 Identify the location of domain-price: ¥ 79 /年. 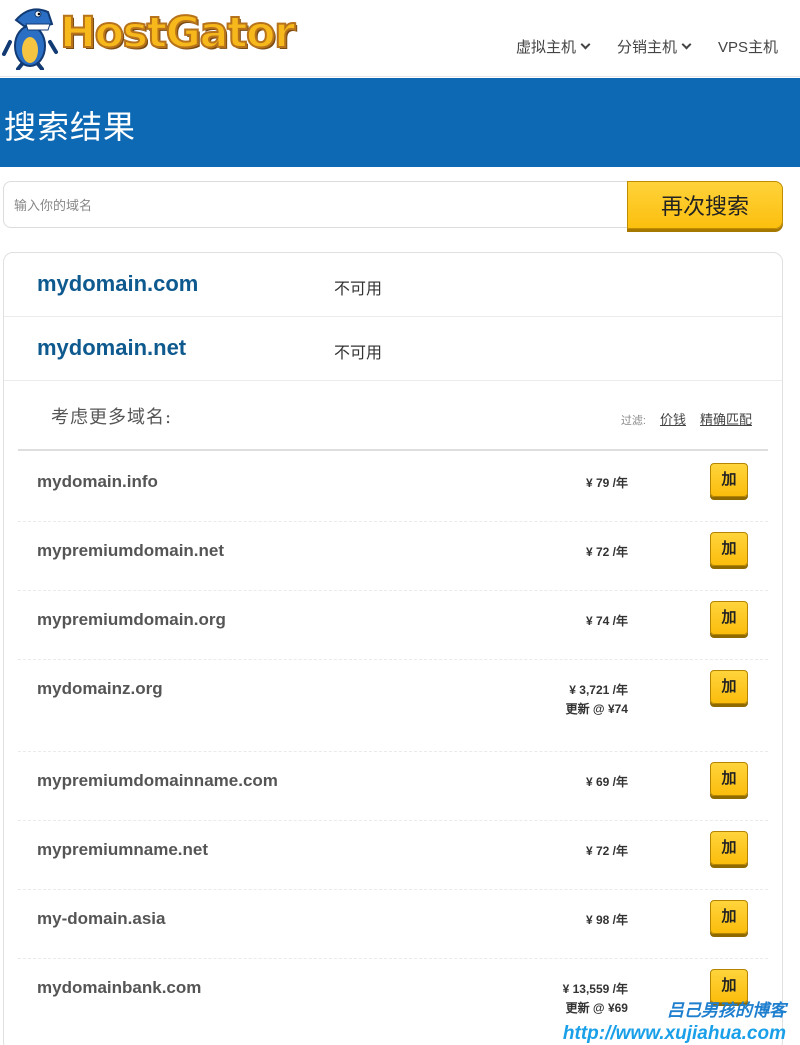
(607, 483).